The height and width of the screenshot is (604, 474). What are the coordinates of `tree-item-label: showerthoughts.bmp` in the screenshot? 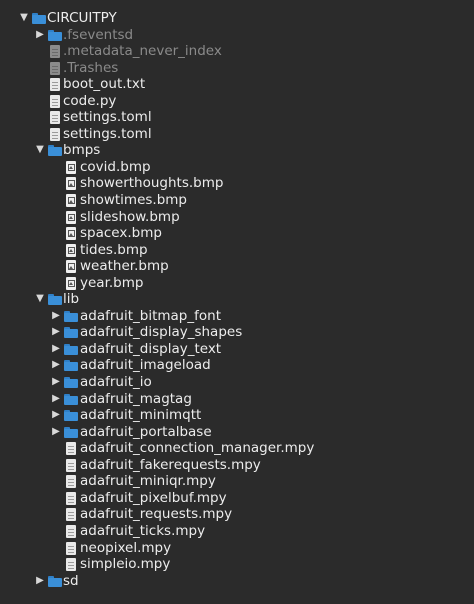 It's located at (152, 183).